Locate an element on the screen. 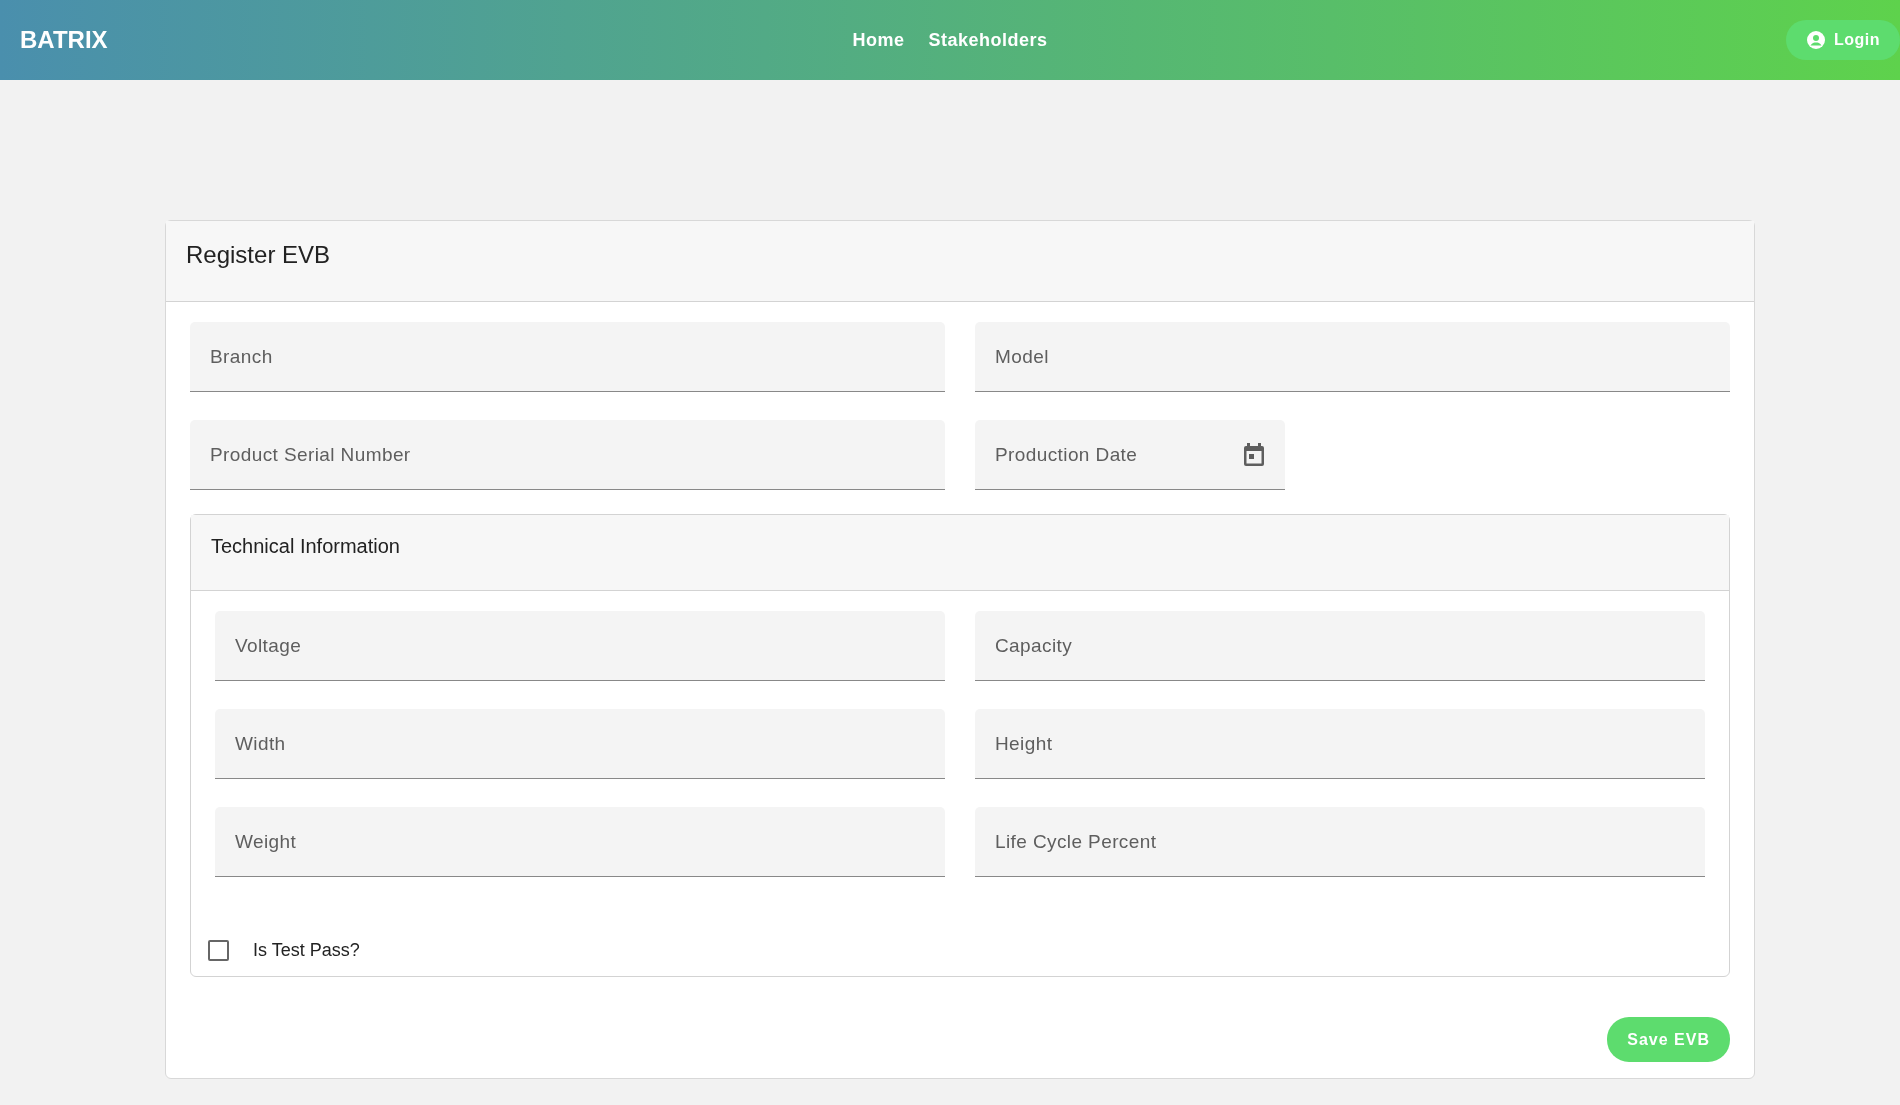  input-field: Model is located at coordinates (1352, 357).